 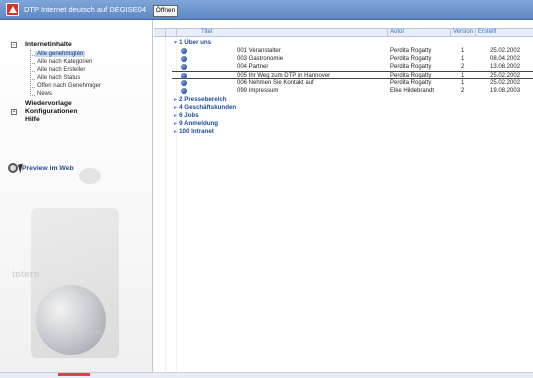 I want to click on group-geschaeftskunden: ▸ 4 Geschäftskunden, so click(x=205, y=107).